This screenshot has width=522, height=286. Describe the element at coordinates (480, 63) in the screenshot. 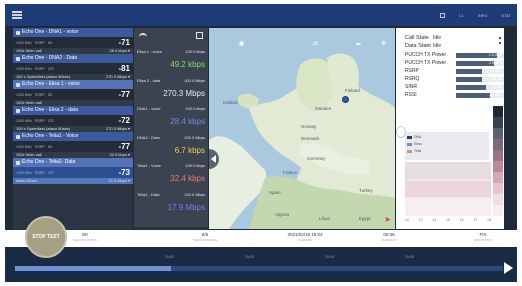

I see `kpi-bar: 2.5 dBm` at that location.